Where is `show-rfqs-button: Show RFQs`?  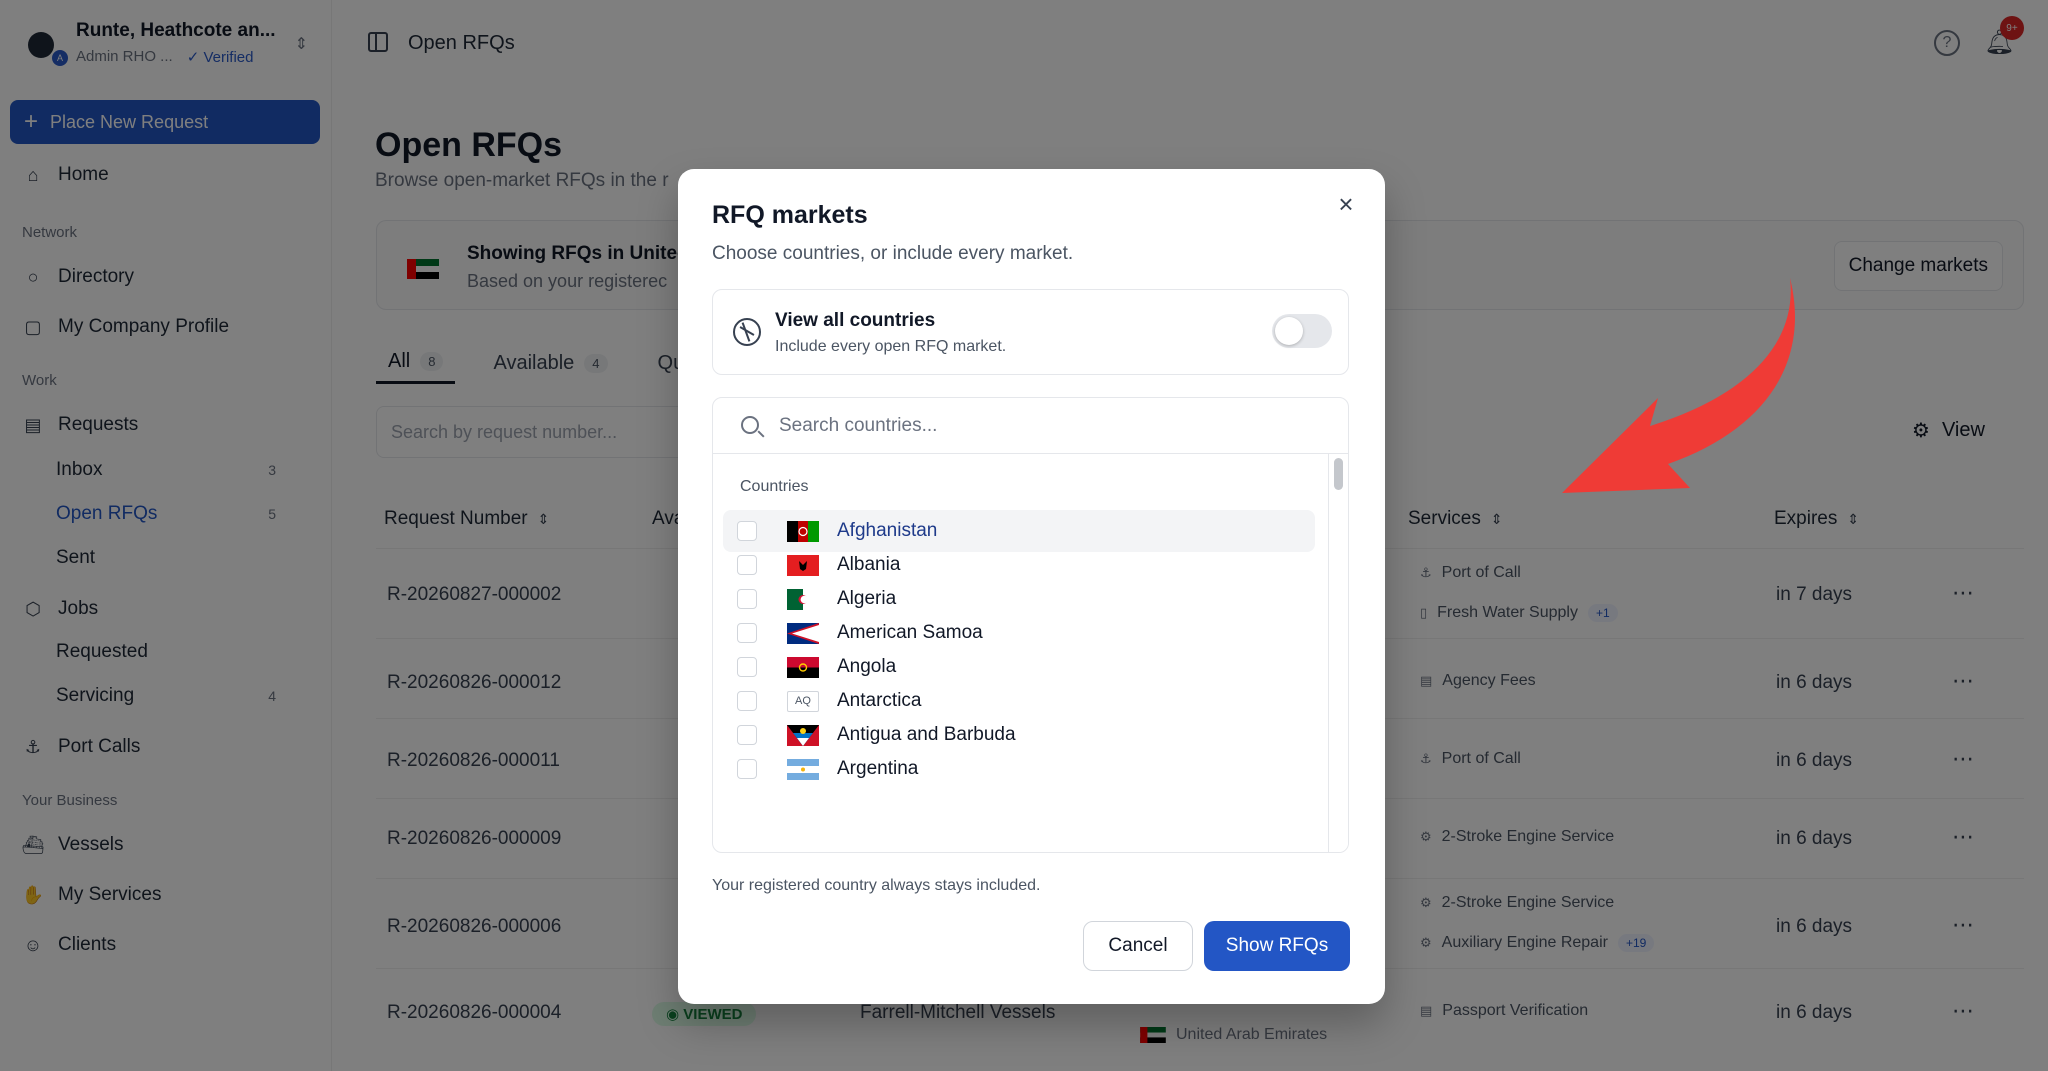 show-rfqs-button: Show RFQs is located at coordinates (1277, 946).